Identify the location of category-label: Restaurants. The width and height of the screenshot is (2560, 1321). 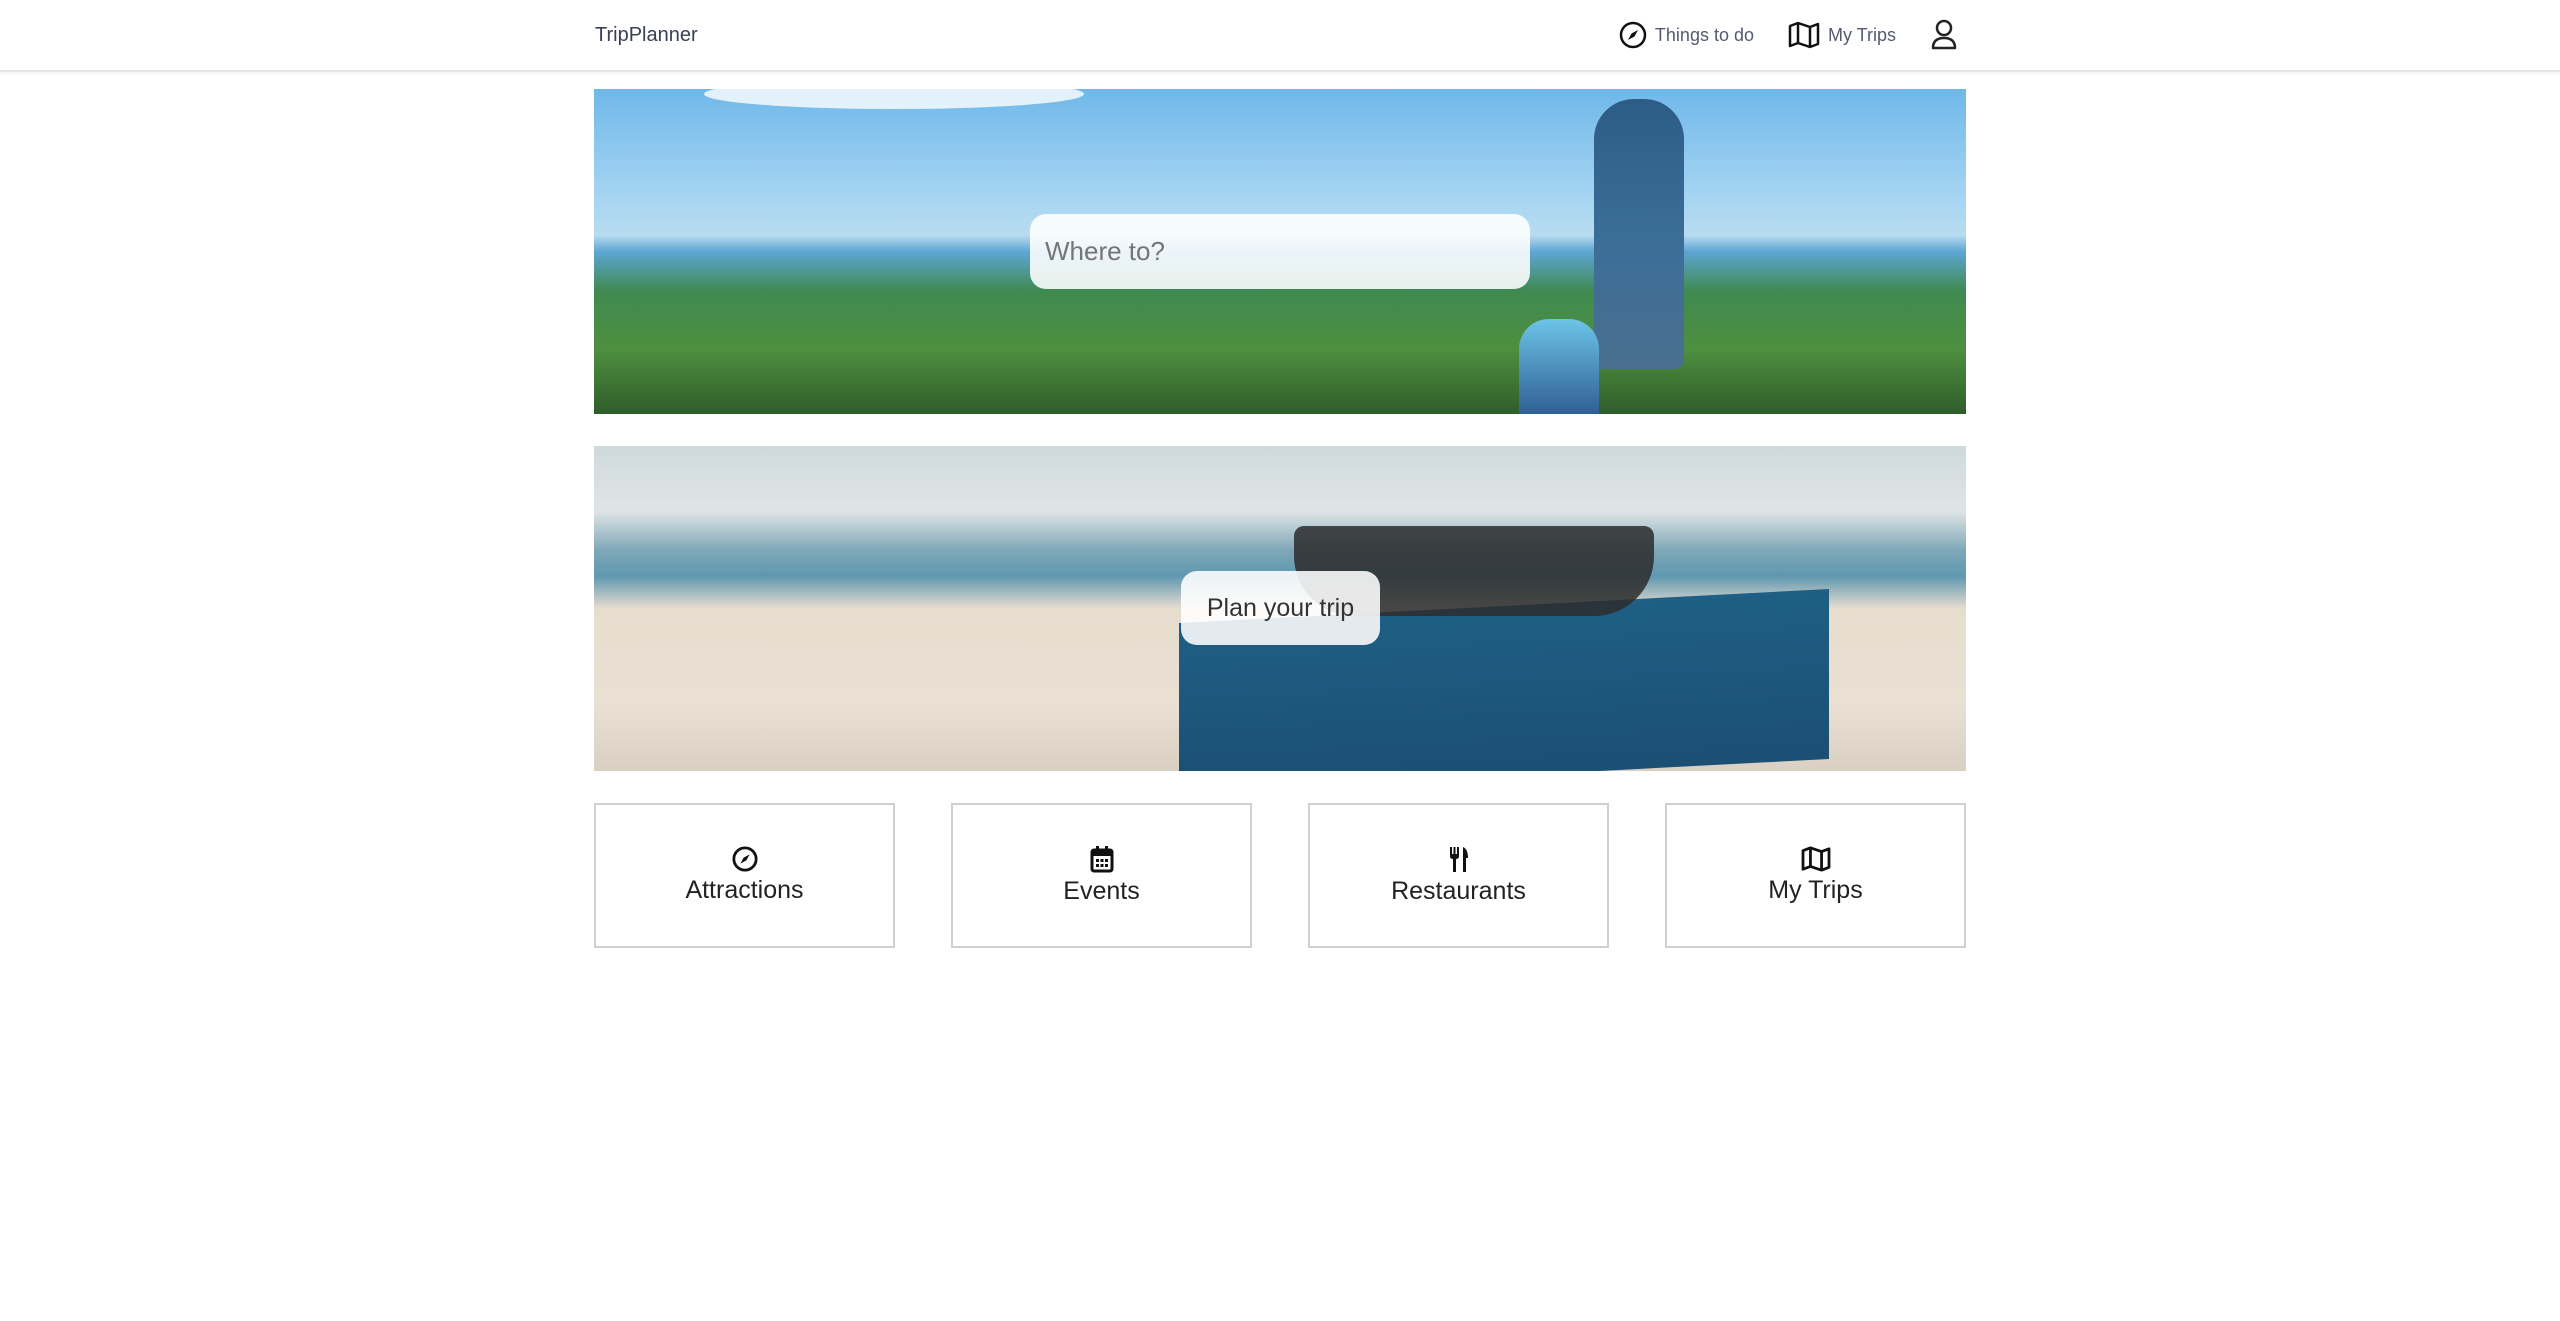
(1458, 891).